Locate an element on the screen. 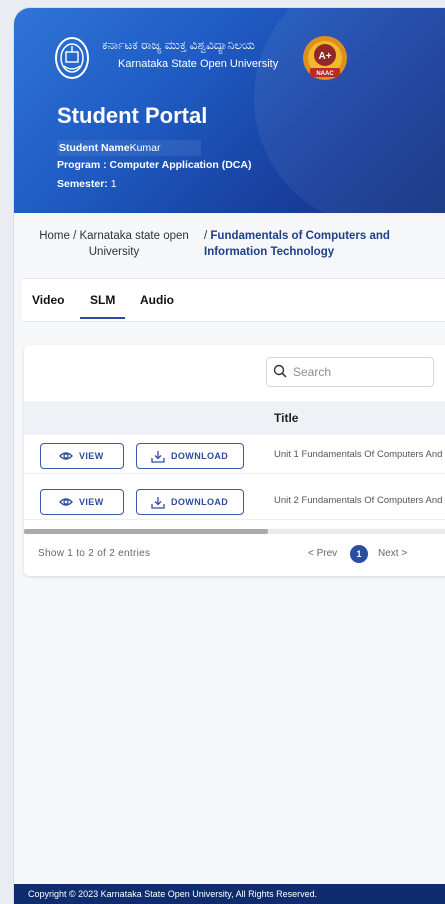  student-name-label: Student Name is located at coordinates (94, 148).